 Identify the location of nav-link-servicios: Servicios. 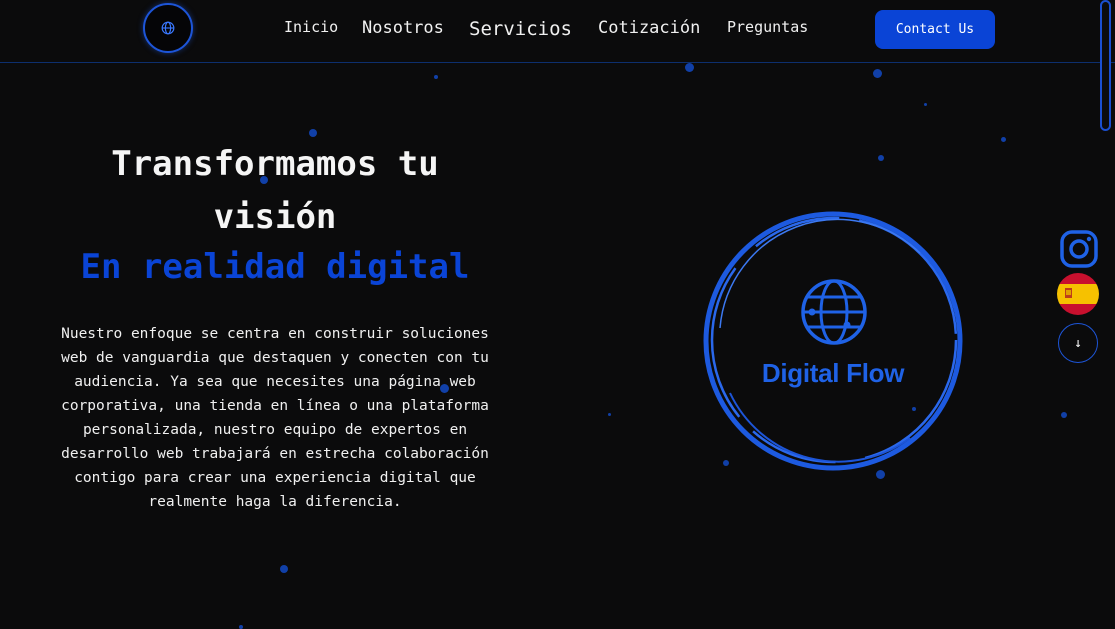
(520, 29).